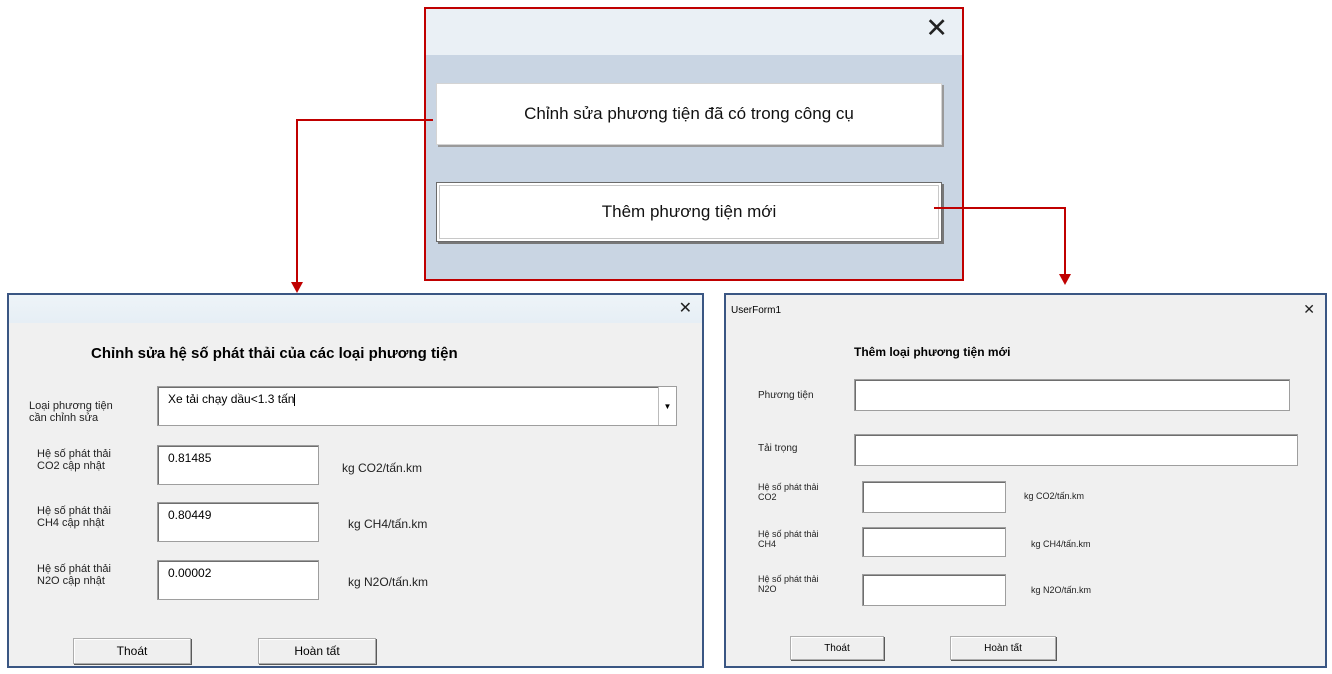 Image resolution: width=1332 pixels, height=674 pixels. I want to click on vehicle-type-value: Xe tải chạy dầu<1.3 tấn, so click(231, 399).